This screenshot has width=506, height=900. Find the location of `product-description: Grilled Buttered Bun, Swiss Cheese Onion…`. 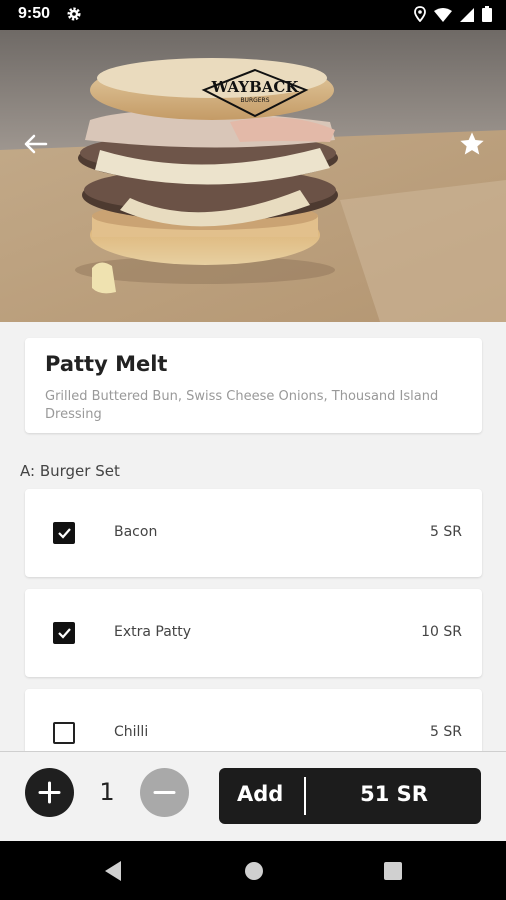

product-description: Grilled Buttered Bun, Swiss Cheese Onion… is located at coordinates (242, 405).